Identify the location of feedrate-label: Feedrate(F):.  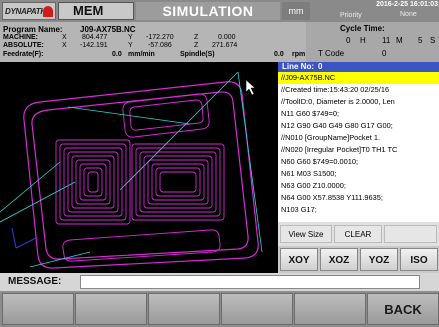
(23, 54).